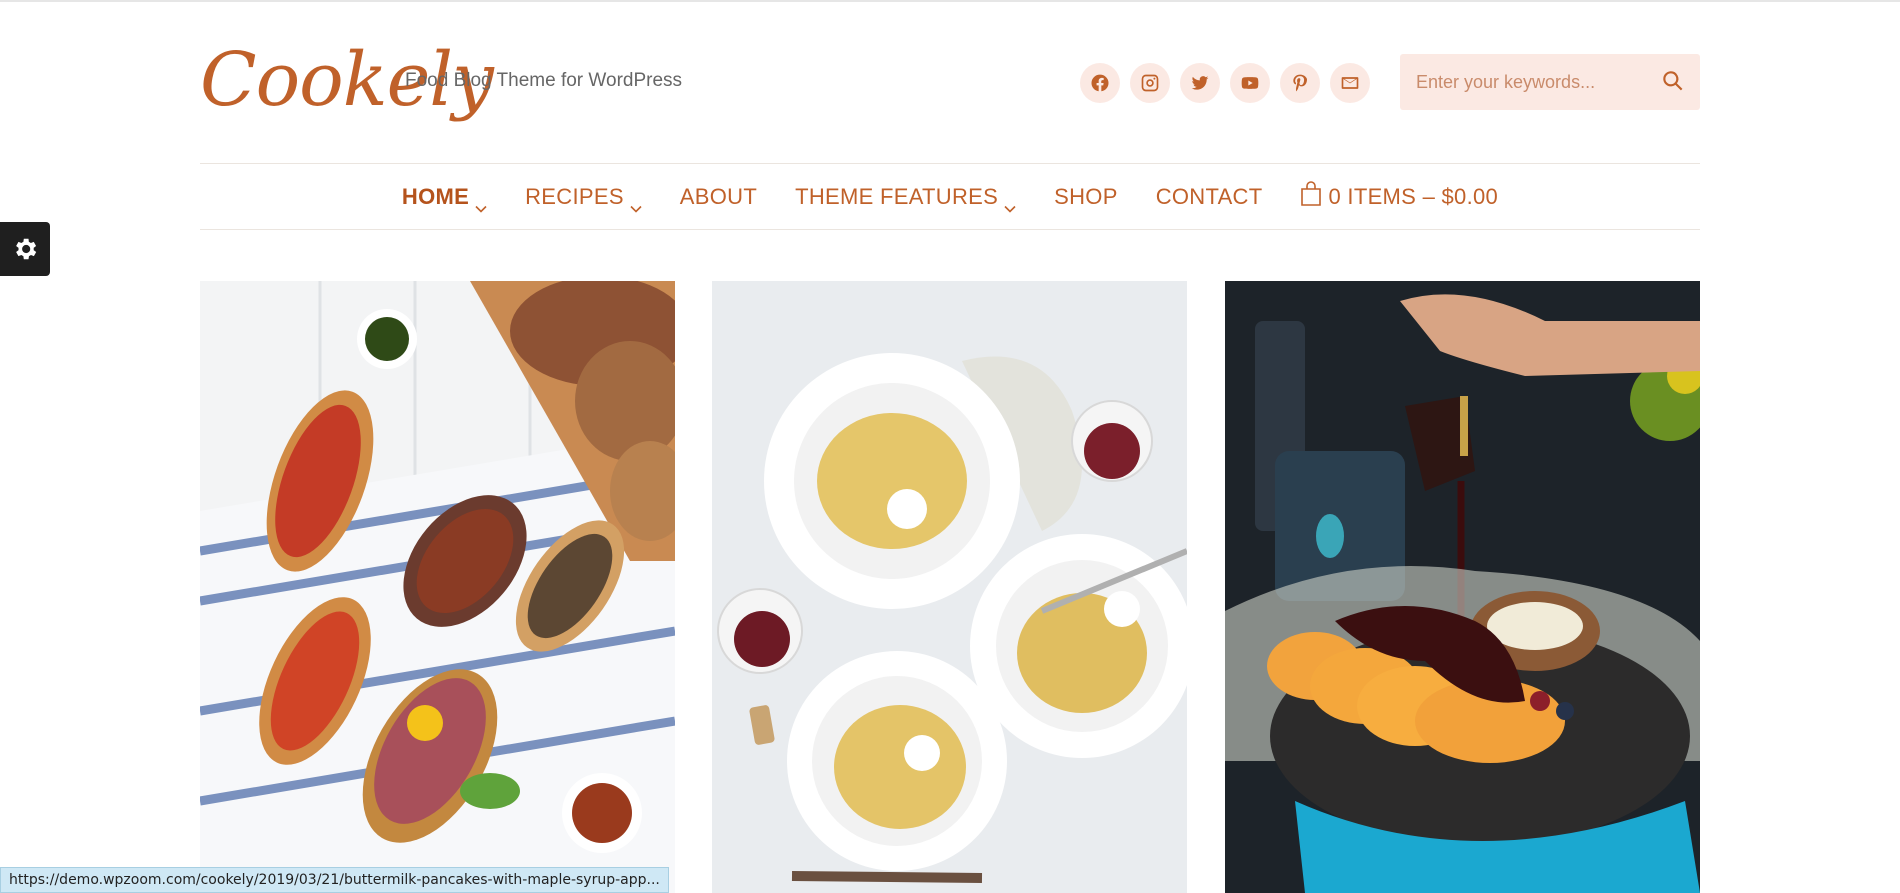 The width and height of the screenshot is (1900, 893). I want to click on nav-item-contact: CONTACT, so click(1209, 197).